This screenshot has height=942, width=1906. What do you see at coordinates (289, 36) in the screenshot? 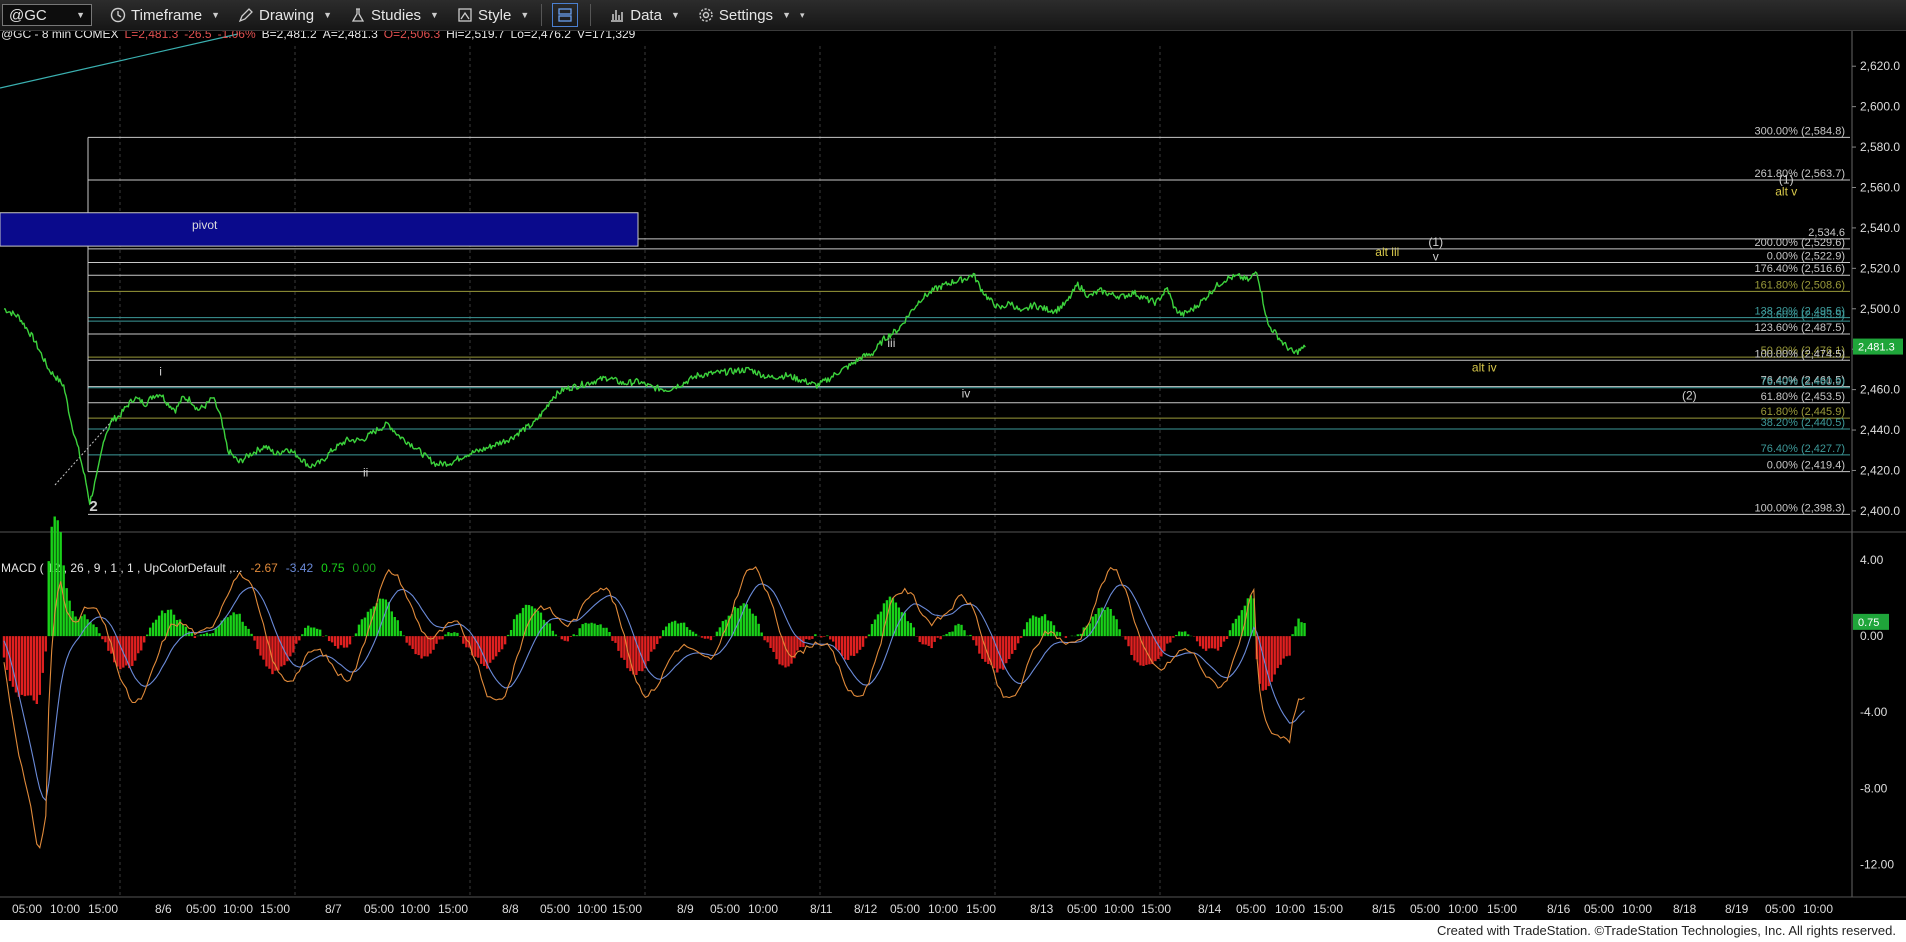
I see `bid-value: B=2,481.2` at bounding box center [289, 36].